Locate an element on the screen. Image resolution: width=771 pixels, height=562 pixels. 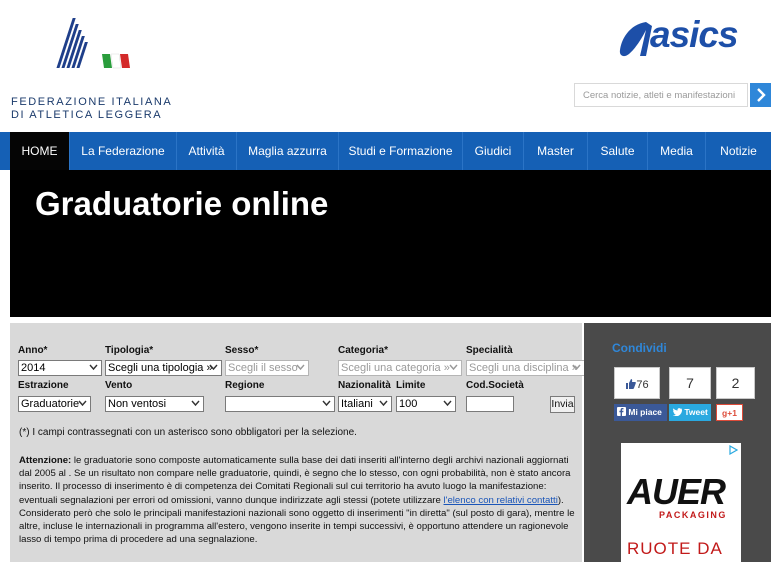
fidal-logo: FEDERAZIONE ITALIANA DI ATLETICA LEGGERA is located at coordinates (89, 67).